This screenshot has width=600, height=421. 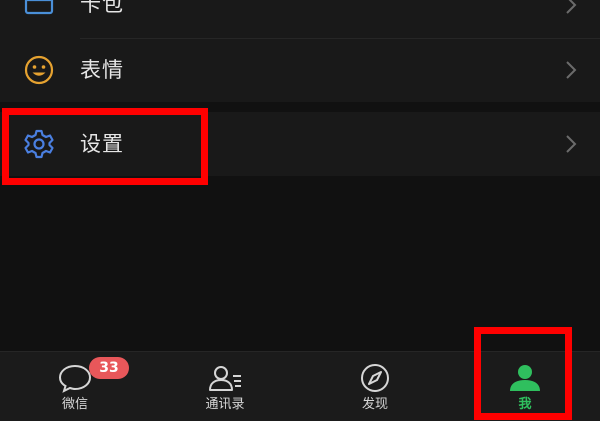 What do you see at coordinates (375, 378) in the screenshot?
I see `compass-icon` at bounding box center [375, 378].